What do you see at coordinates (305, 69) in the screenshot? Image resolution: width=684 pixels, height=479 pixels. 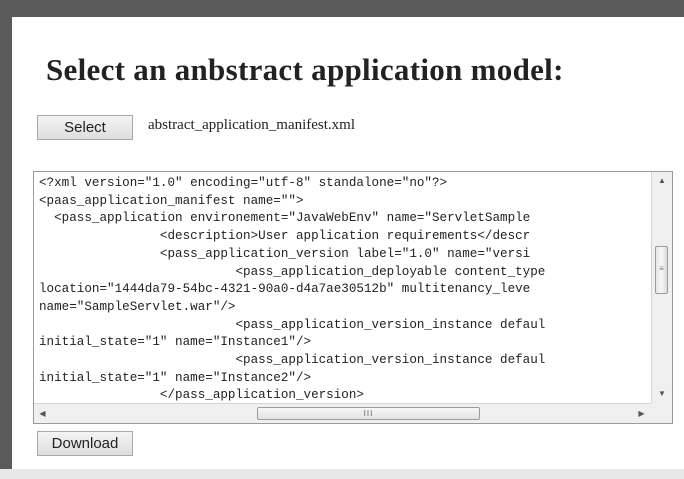 I see `page-title: Select an anbstract application model:` at bounding box center [305, 69].